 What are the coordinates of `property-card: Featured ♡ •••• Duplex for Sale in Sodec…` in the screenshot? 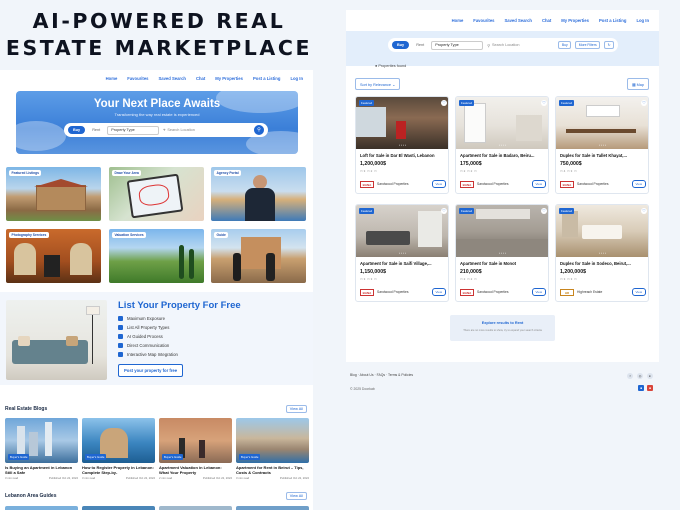 It's located at (602, 253).